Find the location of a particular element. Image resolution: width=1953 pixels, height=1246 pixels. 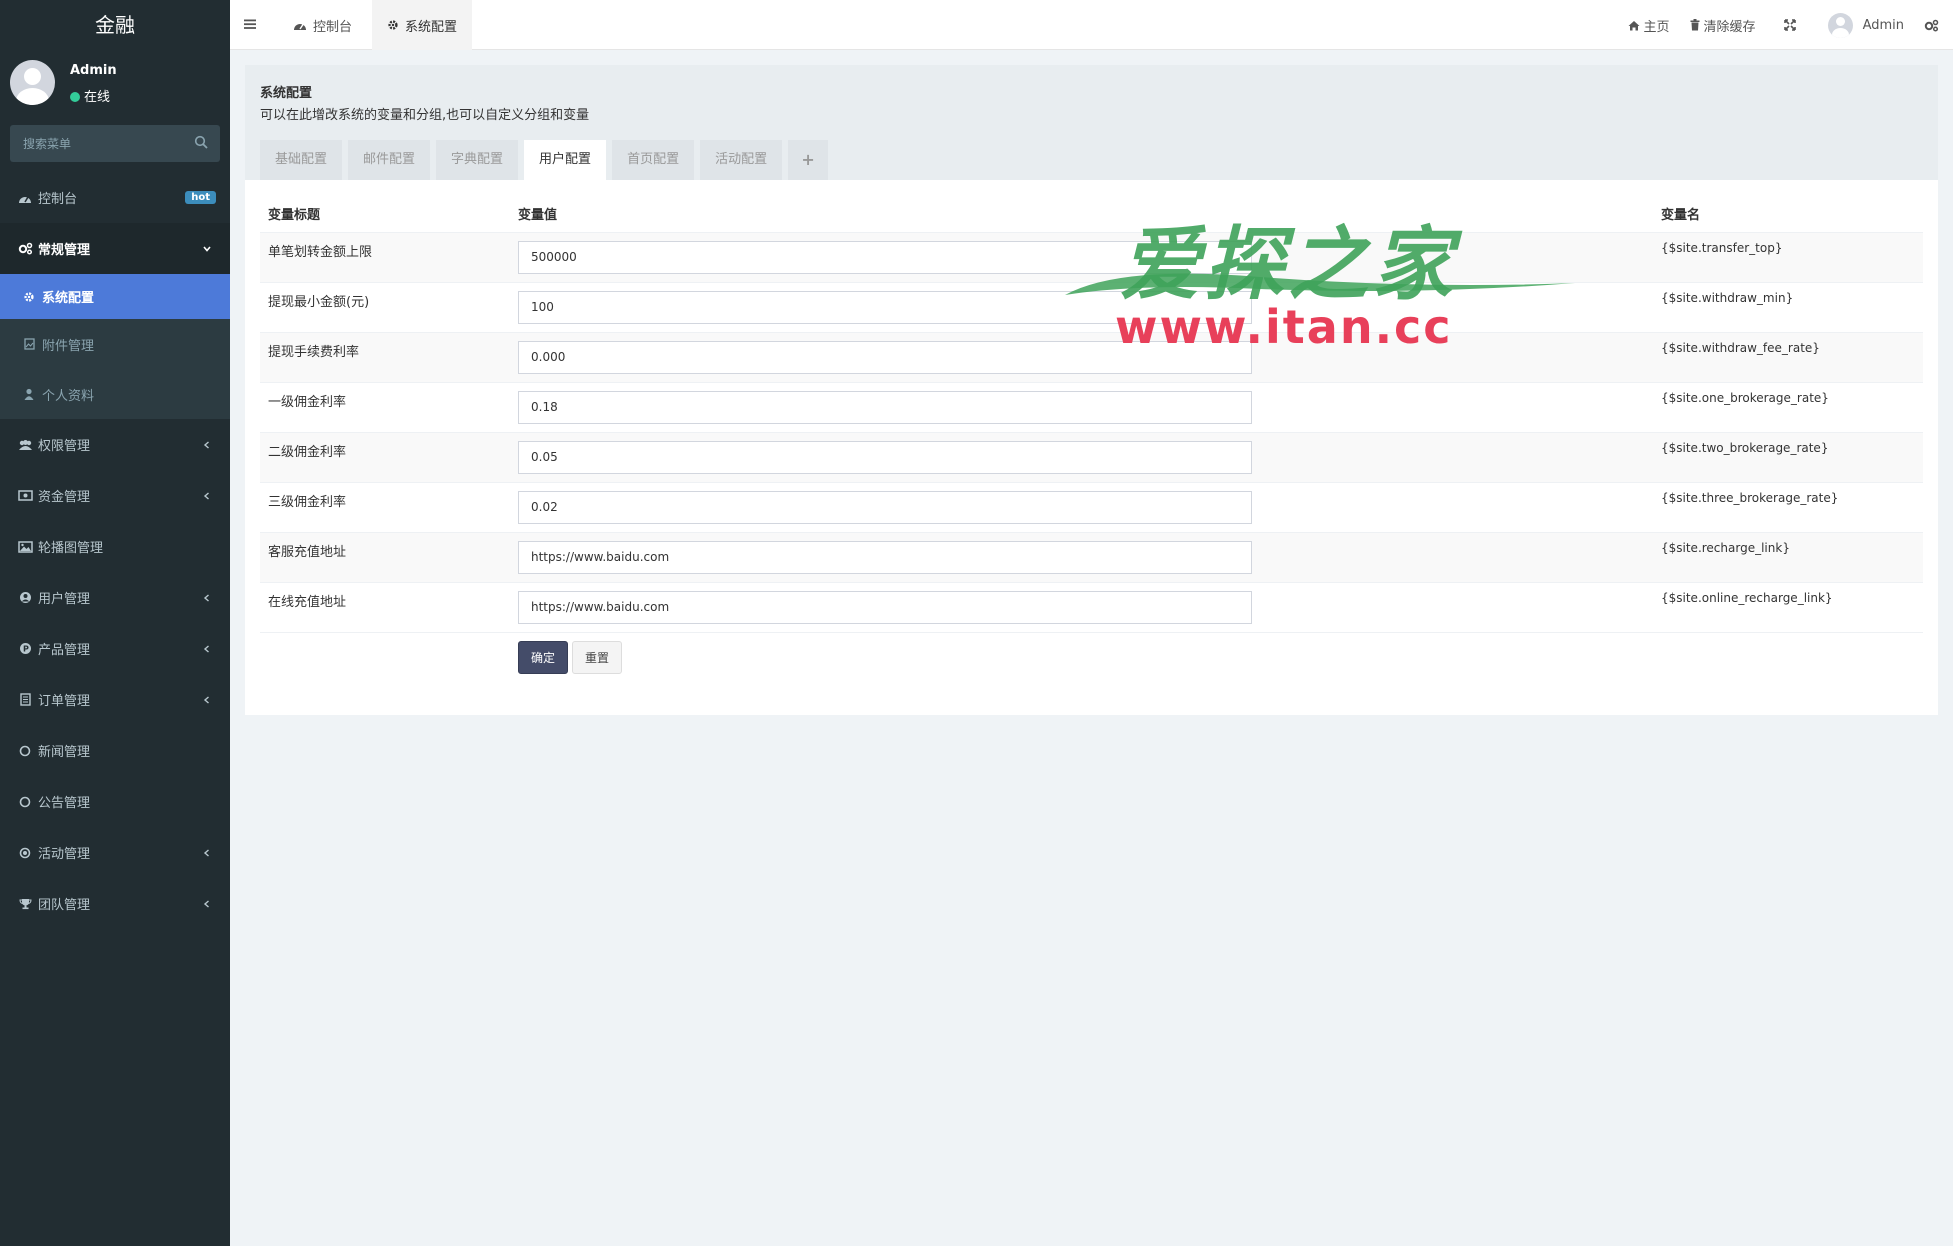

sidebar-item-label: 控制台 is located at coordinates (58, 199).